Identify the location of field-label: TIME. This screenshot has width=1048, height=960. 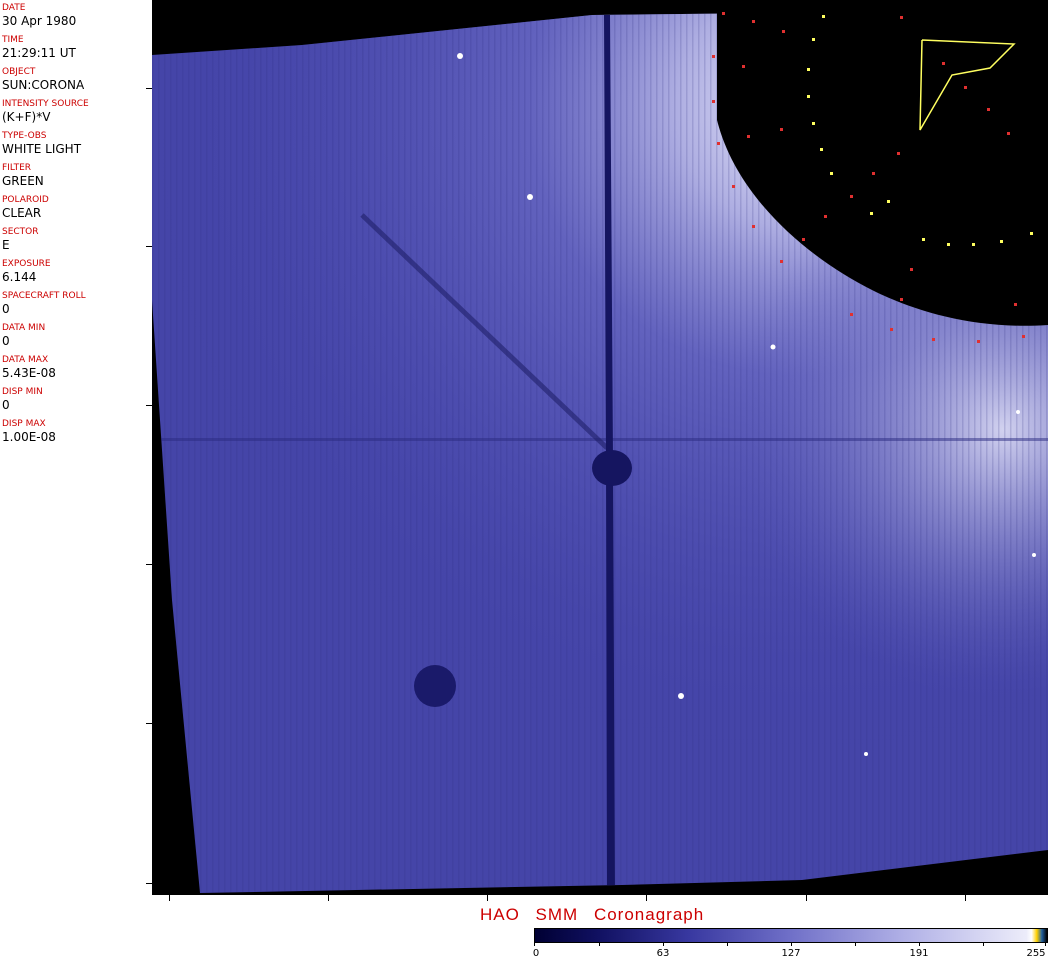
(13, 40).